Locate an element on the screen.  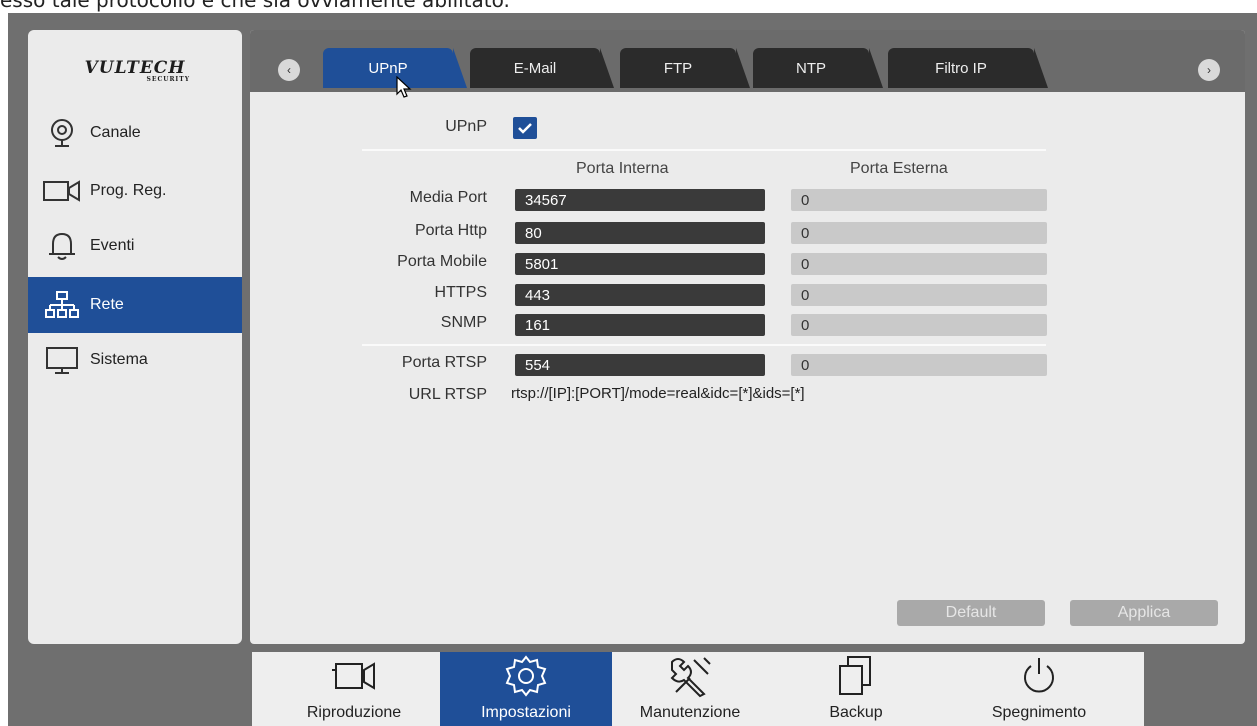
monitor-icon is located at coordinates (62, 360).